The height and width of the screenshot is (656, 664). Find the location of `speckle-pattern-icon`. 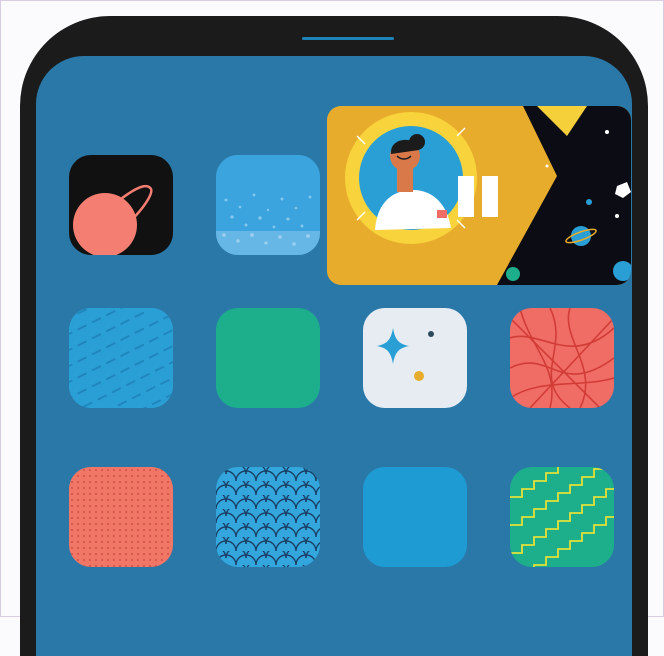

speckle-pattern-icon is located at coordinates (268, 205).